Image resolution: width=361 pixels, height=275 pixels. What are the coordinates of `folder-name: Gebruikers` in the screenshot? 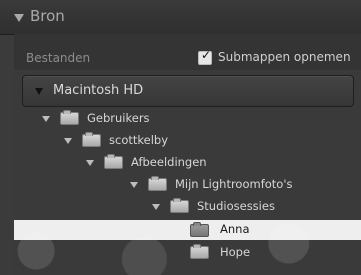 It's located at (118, 118).